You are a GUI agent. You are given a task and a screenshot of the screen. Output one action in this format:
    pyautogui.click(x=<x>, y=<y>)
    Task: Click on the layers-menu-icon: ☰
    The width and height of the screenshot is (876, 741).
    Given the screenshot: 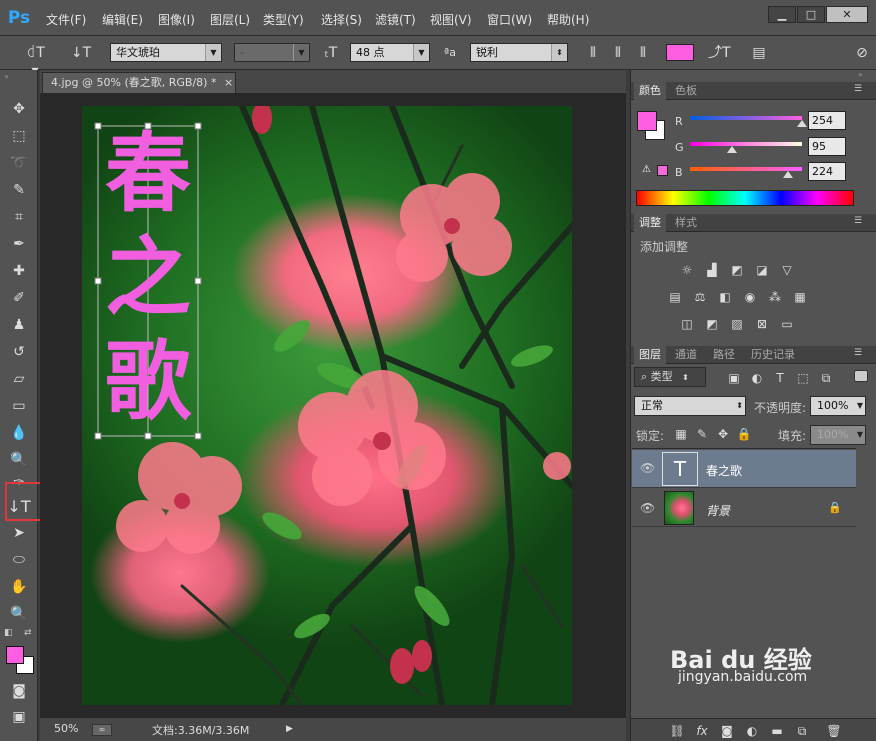 What is the action you would take?
    pyautogui.click(x=858, y=353)
    